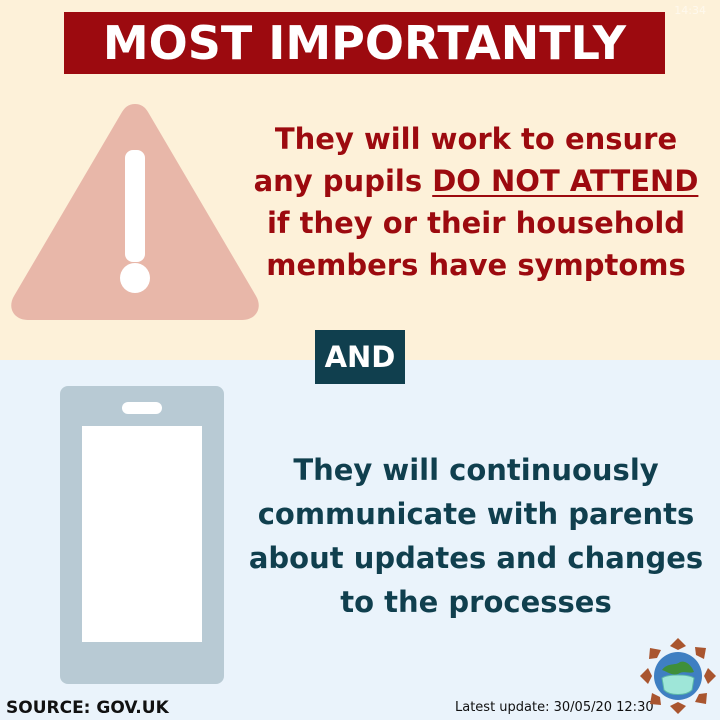  I want to click on bottom-message-line-1: They will continuously, so click(476, 470).